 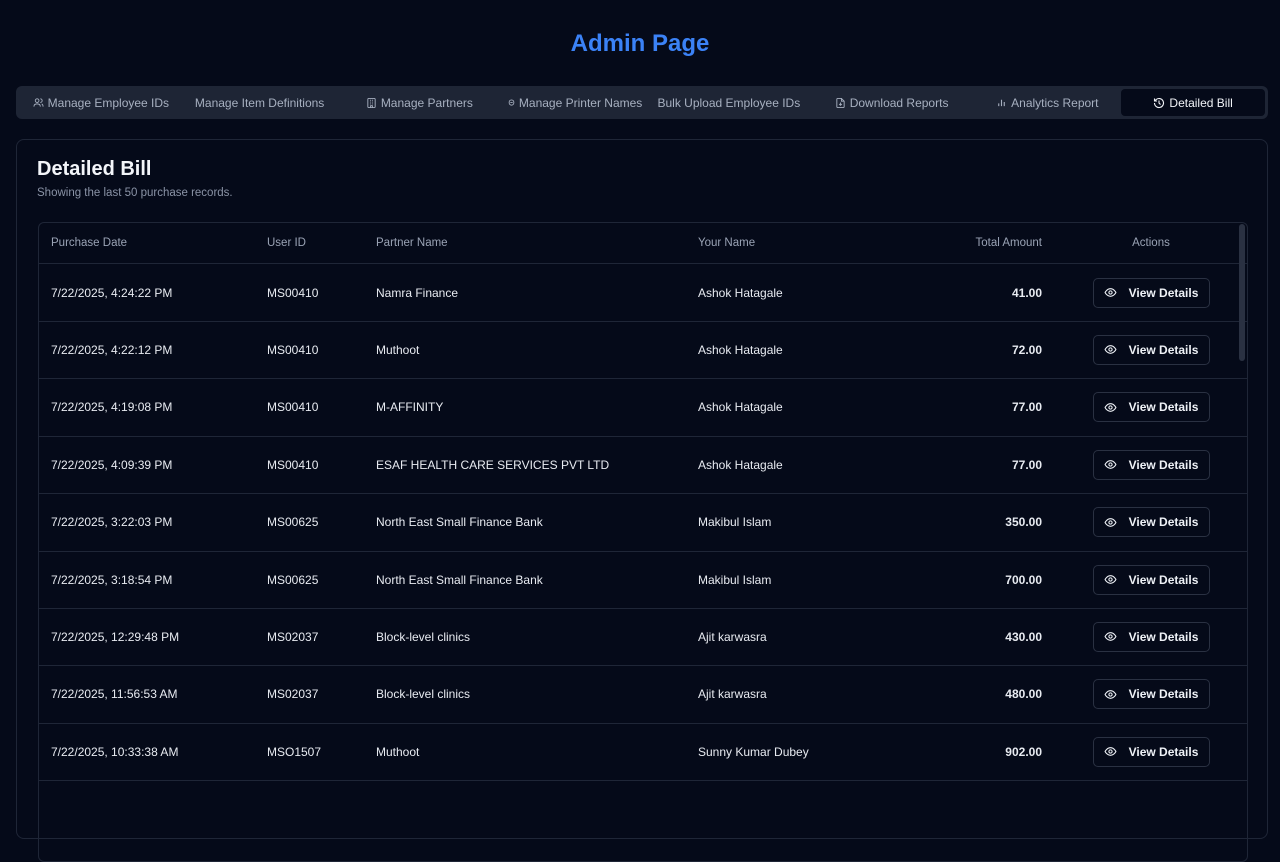 I want to click on purchase-date-cell: 7/22/2025, 11:56:53 AM, so click(x=114, y=694).